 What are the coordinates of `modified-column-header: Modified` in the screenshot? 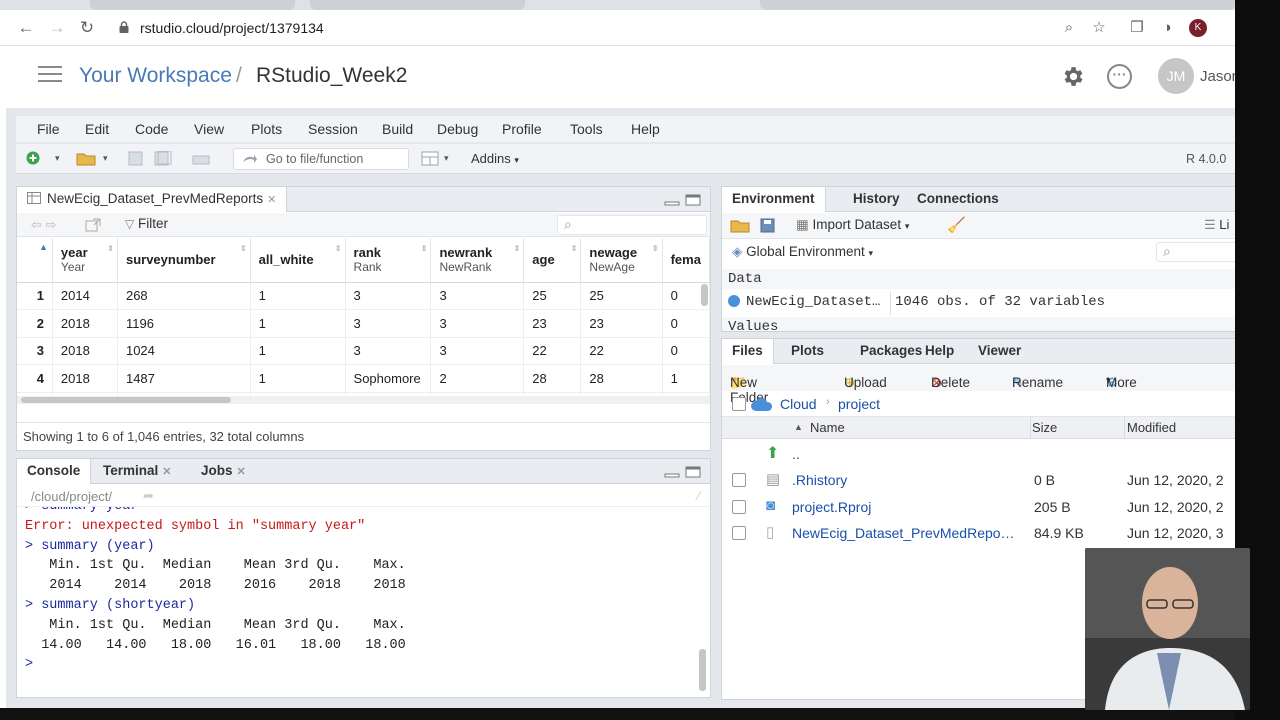 It's located at (1151, 427).